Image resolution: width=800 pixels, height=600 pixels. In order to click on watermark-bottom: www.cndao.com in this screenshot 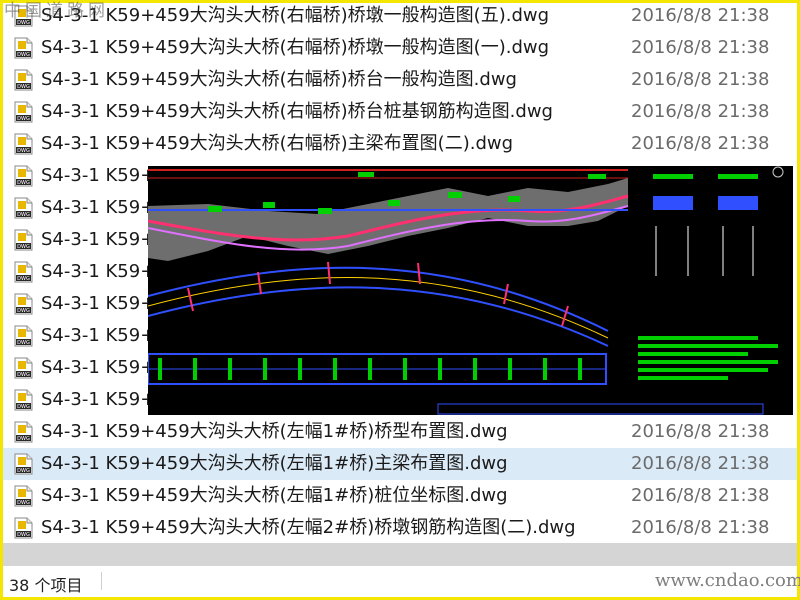, I will do `click(727, 580)`.